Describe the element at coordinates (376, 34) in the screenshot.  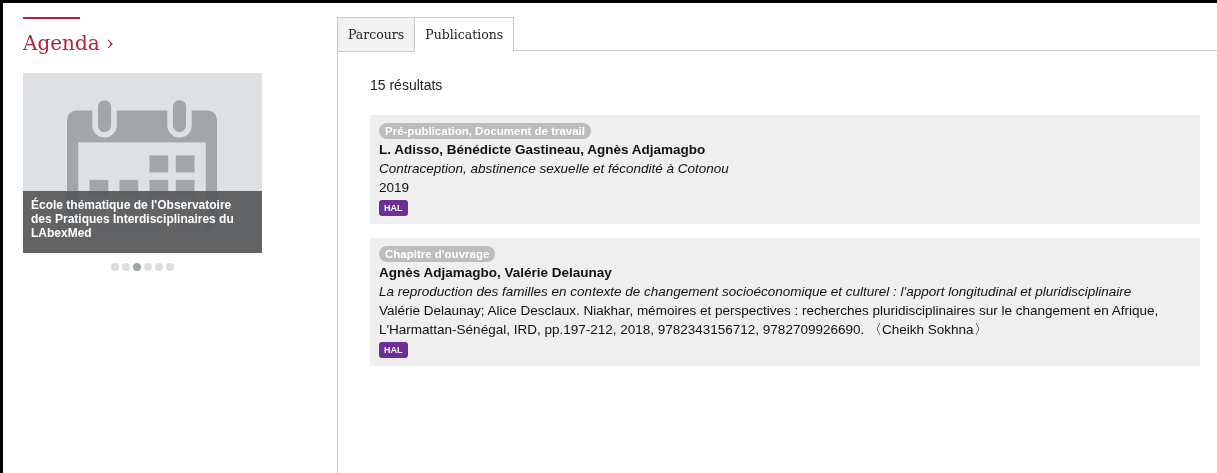
I see `tab: Parcours` at that location.